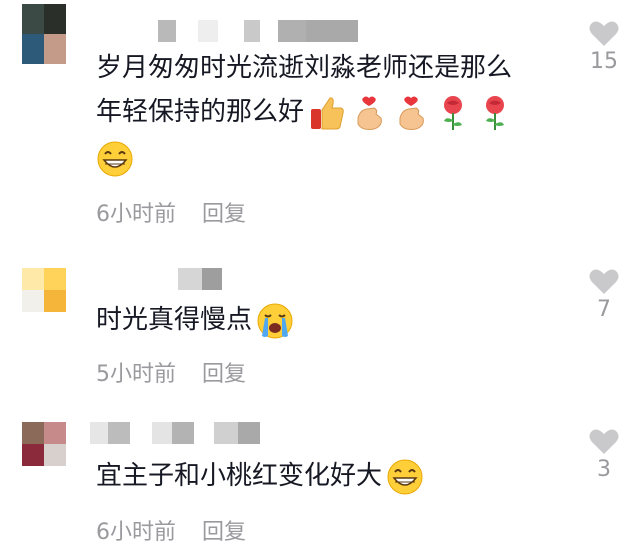 The image size is (641, 556). What do you see at coordinates (327, 113) in the screenshot?
I see `thumbs-up-icon` at bounding box center [327, 113].